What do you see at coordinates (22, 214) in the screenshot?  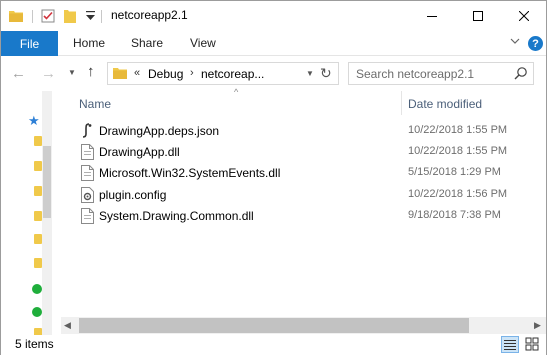 I see `navigation-pane: ★` at bounding box center [22, 214].